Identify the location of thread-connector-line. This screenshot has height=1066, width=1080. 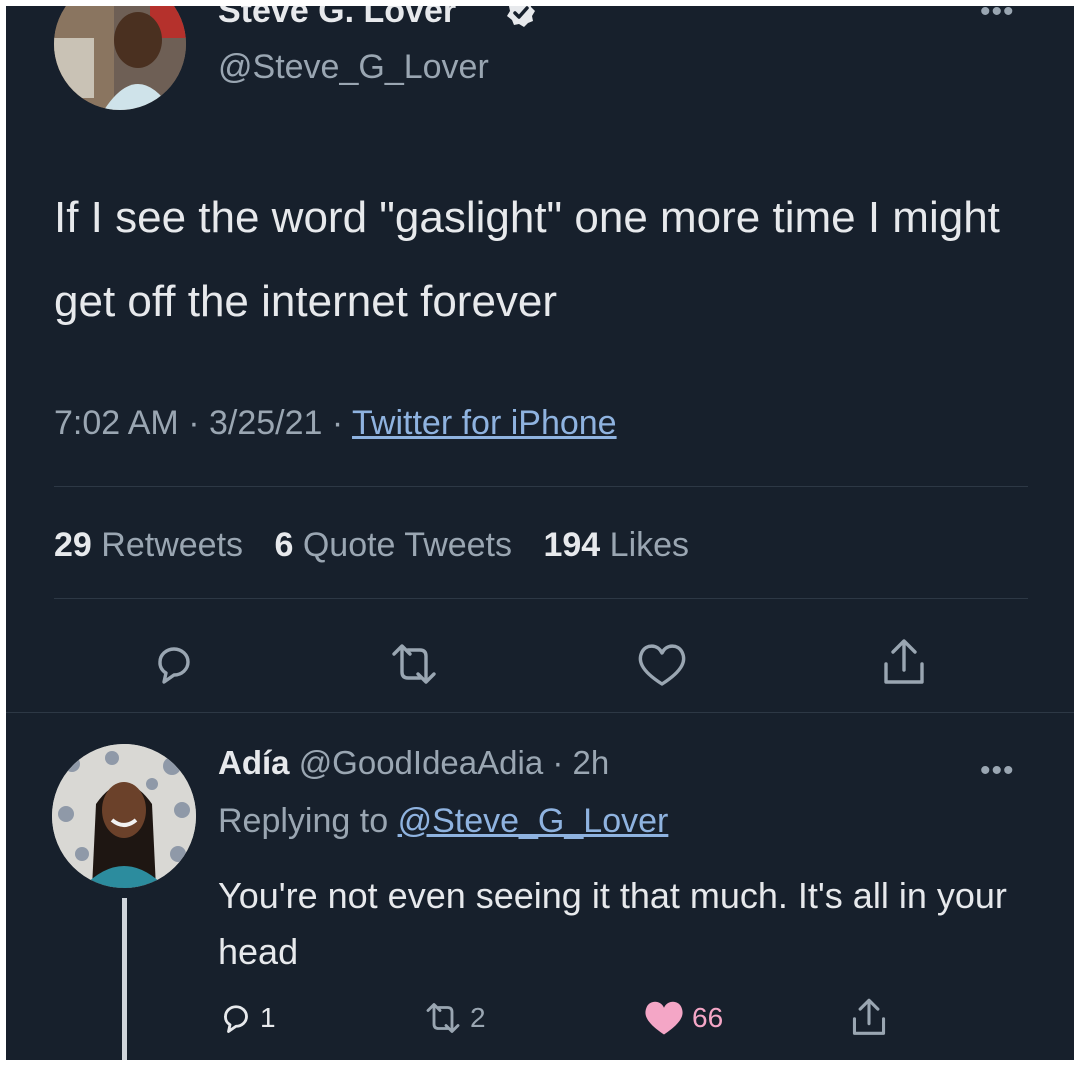
(124, 979).